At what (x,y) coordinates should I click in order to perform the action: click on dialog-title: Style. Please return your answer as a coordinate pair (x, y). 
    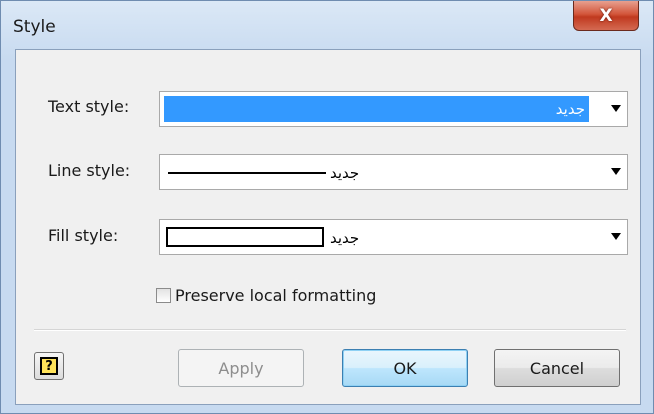
    Looking at the image, I should click on (34, 27).